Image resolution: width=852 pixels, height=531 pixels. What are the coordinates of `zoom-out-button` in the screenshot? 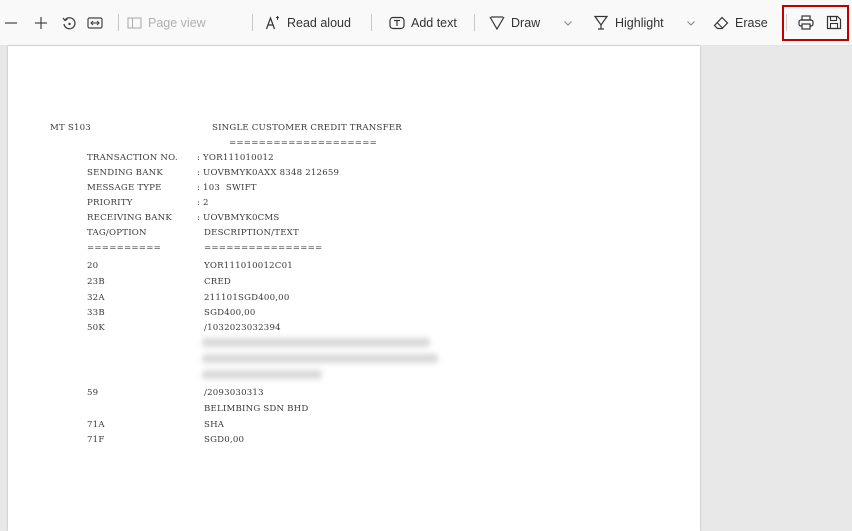 It's located at (11, 22).